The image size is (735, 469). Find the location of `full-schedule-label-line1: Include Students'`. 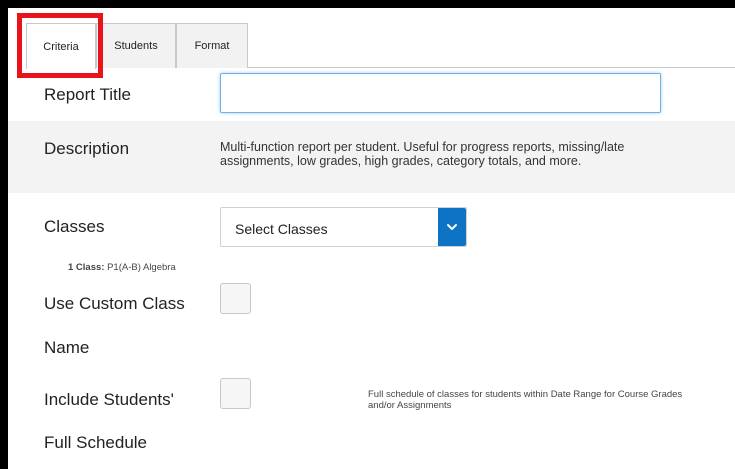

full-schedule-label-line1: Include Students' is located at coordinates (109, 399).